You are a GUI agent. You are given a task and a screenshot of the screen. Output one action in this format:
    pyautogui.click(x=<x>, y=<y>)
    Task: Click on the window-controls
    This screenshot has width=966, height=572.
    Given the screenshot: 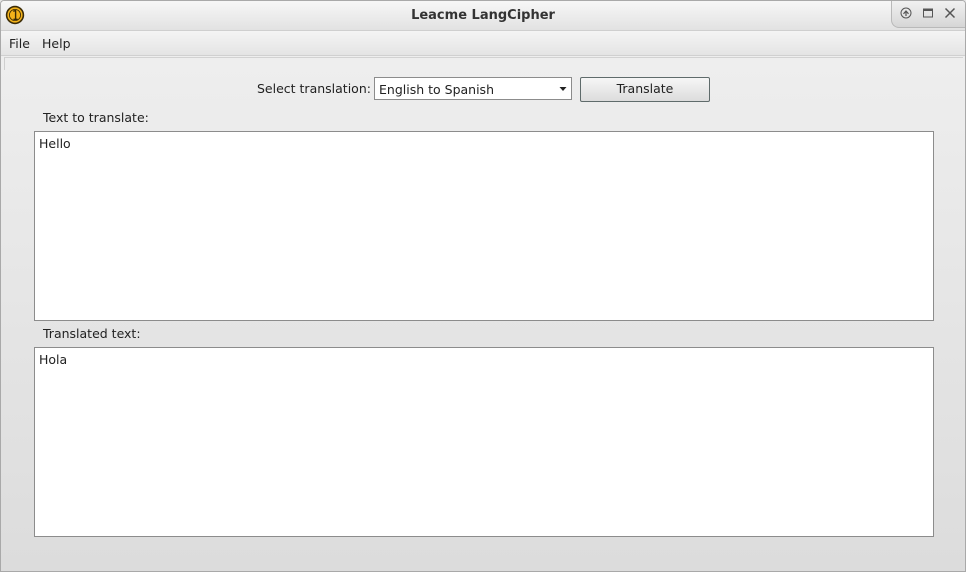 What is the action you would take?
    pyautogui.click(x=928, y=14)
    